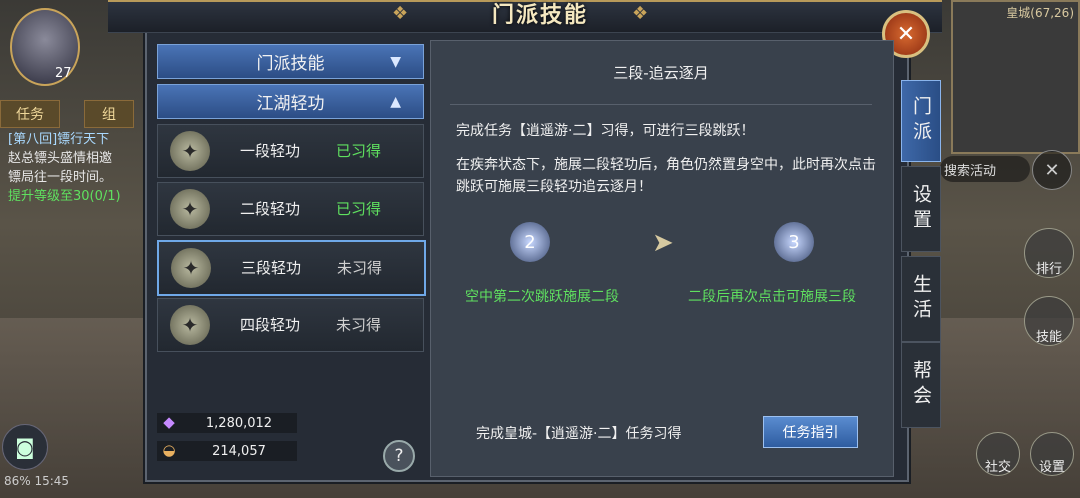 The image size is (1080, 498). What do you see at coordinates (64, 196) in the screenshot?
I see `quest-goal: 提升等级至30(0/1)` at bounding box center [64, 196].